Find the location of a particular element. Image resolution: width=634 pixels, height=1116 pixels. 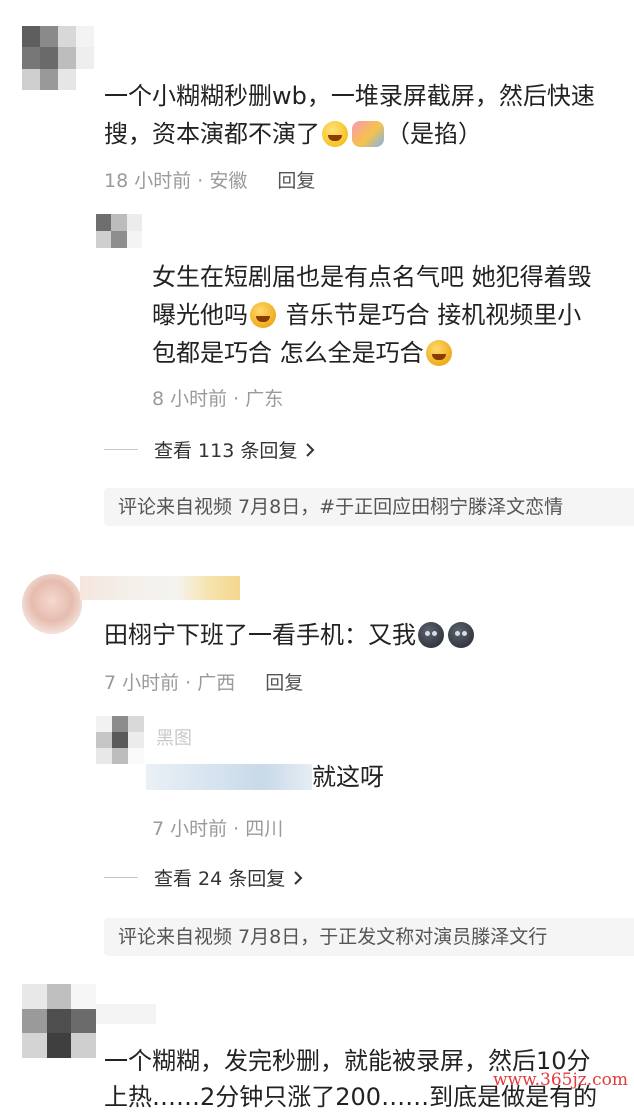

view-more-replies: 查看 24 条回复 is located at coordinates (204, 877).